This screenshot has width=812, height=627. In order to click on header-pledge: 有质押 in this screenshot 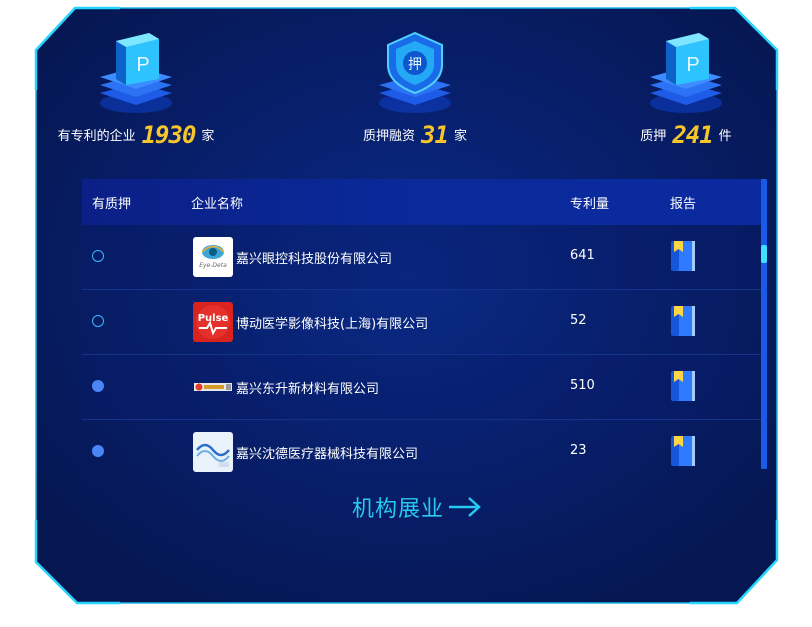, I will do `click(112, 204)`.